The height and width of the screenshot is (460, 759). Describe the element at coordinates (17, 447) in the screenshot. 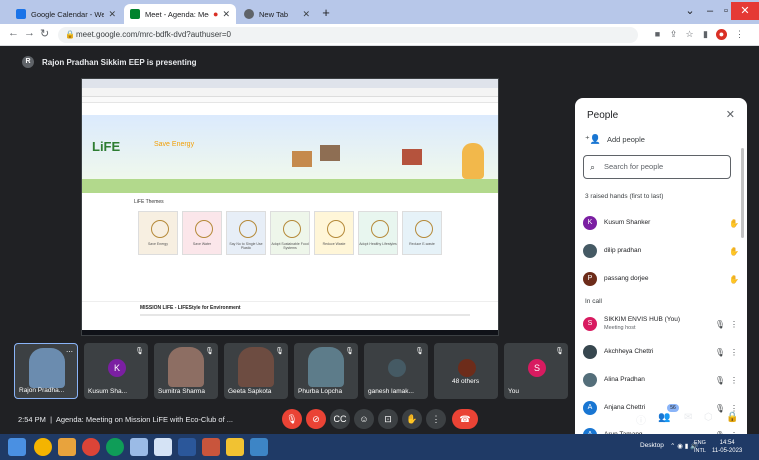

I see `start-icon` at that location.